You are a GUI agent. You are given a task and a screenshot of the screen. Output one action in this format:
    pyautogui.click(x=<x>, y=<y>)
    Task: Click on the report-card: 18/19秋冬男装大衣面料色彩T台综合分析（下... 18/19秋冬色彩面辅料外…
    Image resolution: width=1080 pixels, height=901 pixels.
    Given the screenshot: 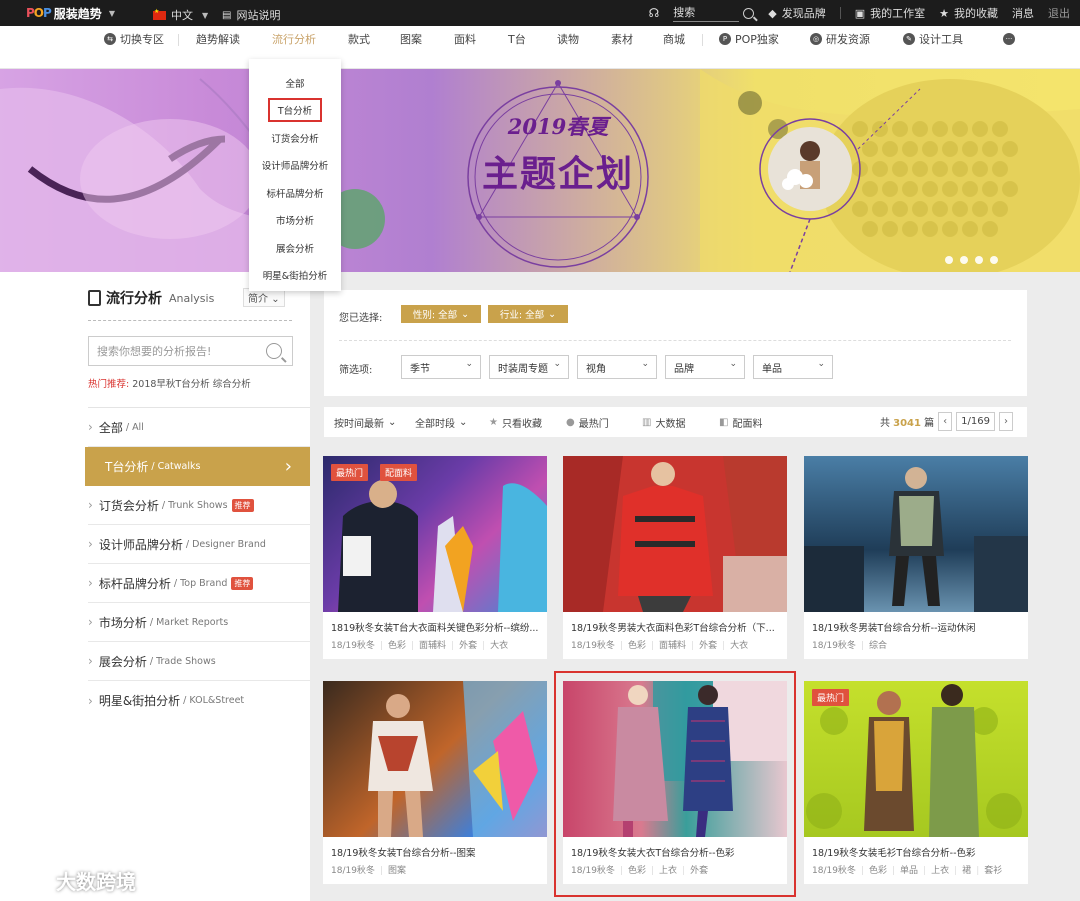 What is the action you would take?
    pyautogui.click(x=675, y=557)
    